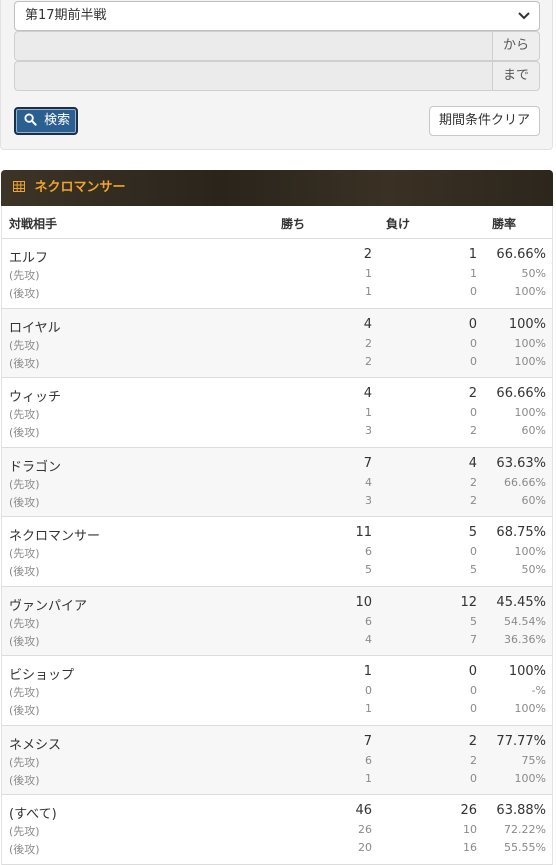  What do you see at coordinates (470, 847) in the screenshot?
I see `second-losses: 16` at bounding box center [470, 847].